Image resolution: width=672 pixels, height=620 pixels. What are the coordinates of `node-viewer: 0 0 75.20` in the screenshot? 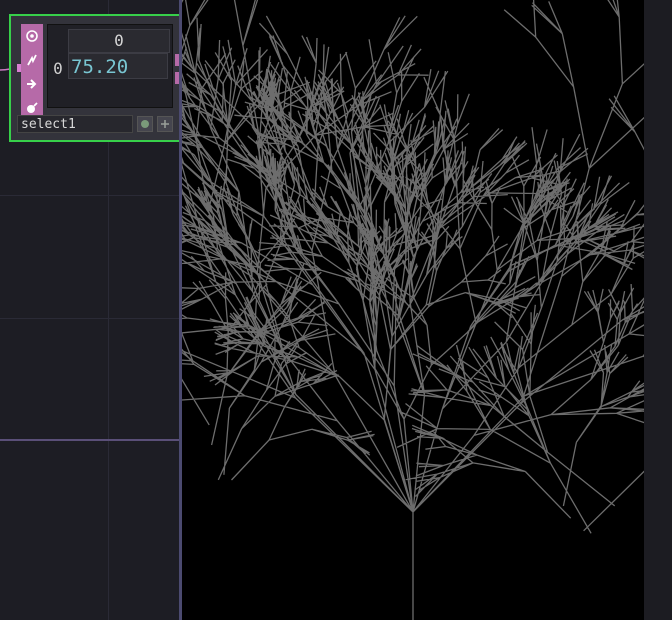 It's located at (110, 66).